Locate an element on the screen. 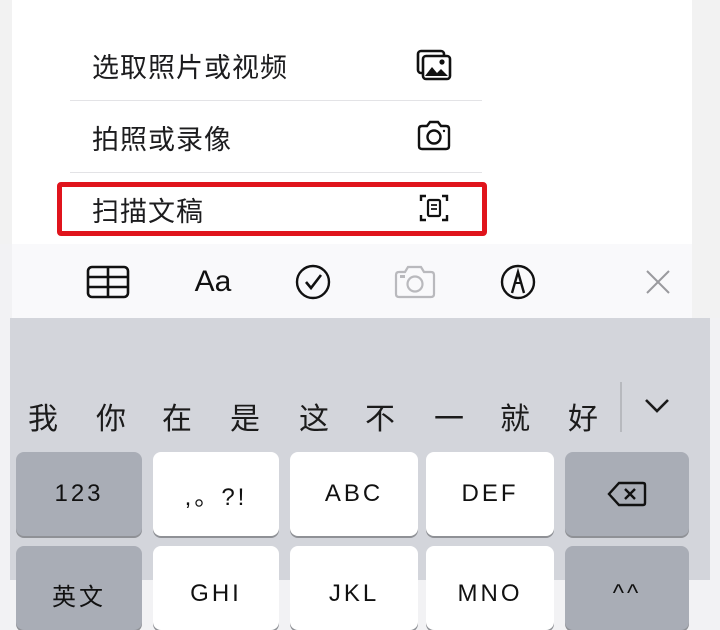  photo-library-icon is located at coordinates (434, 65).